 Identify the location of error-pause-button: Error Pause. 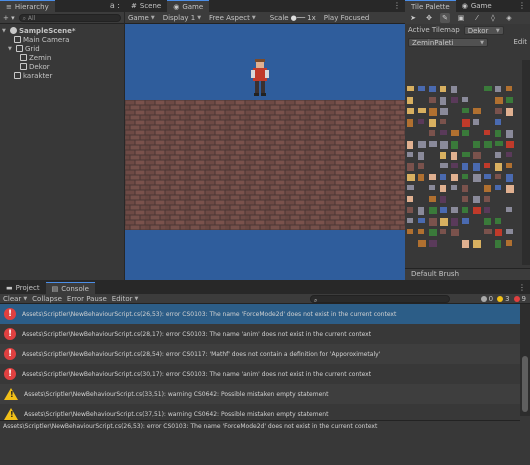
(87, 299).